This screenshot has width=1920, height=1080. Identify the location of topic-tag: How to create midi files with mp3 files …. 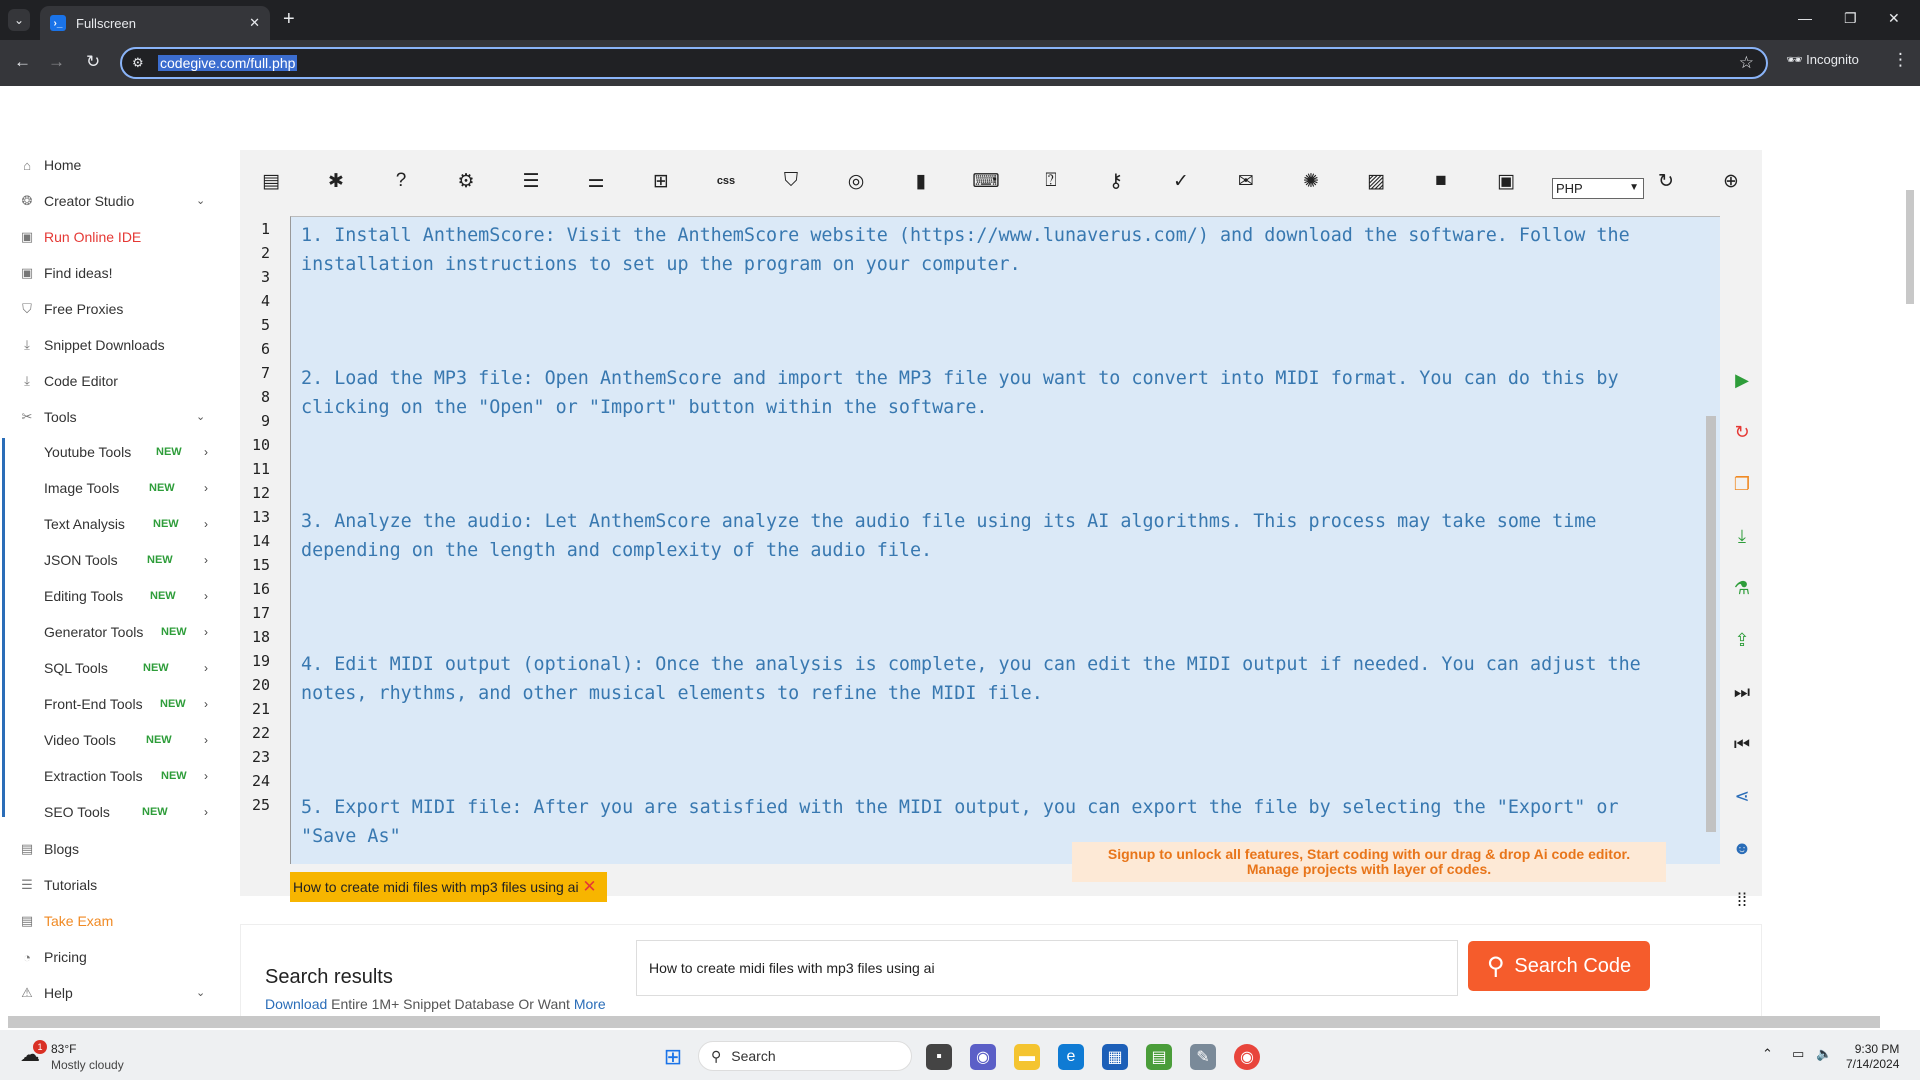
(448, 887).